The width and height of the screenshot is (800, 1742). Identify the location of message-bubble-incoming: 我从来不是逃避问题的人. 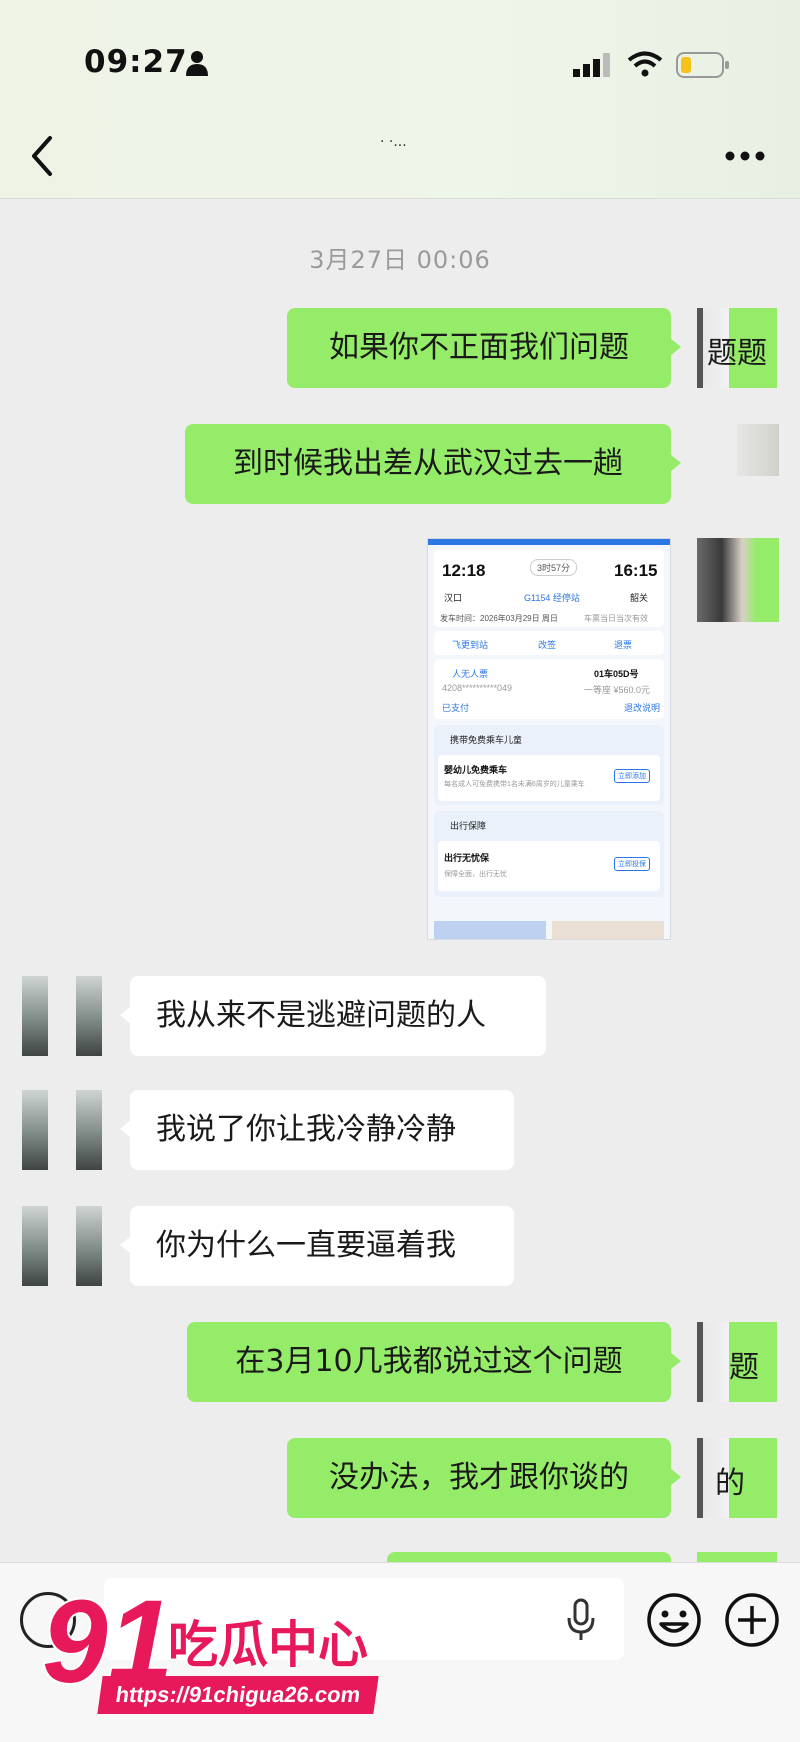
(333, 1016).